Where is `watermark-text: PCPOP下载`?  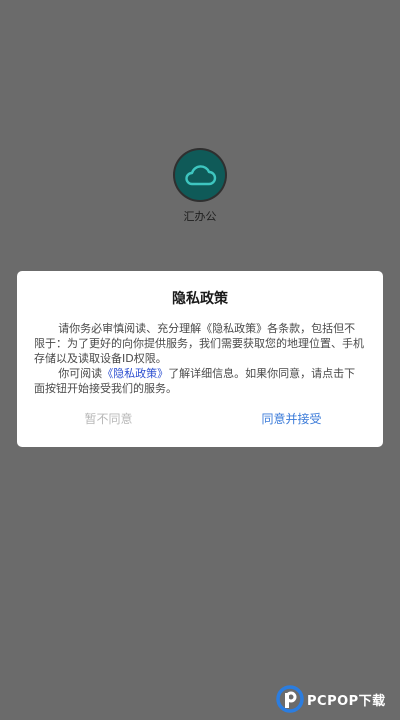 watermark-text: PCPOP下载 is located at coordinates (346, 701).